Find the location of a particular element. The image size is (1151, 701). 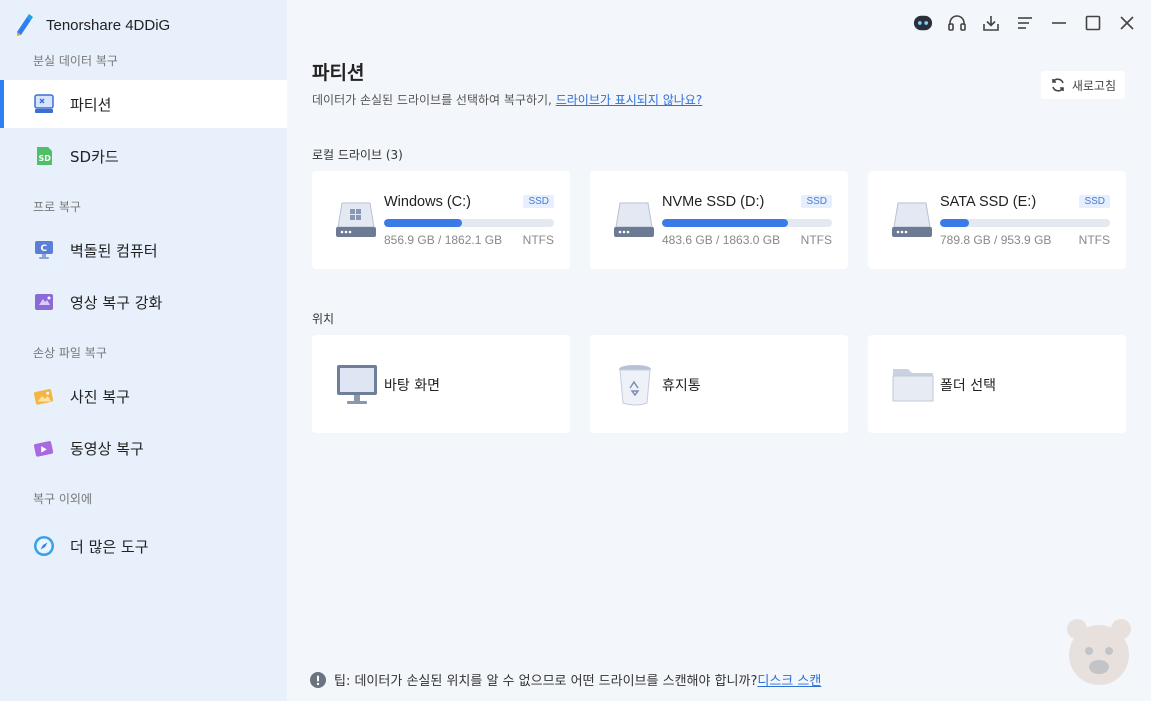

disk-scan-link: 디스크 스캔 is located at coordinates (789, 681).